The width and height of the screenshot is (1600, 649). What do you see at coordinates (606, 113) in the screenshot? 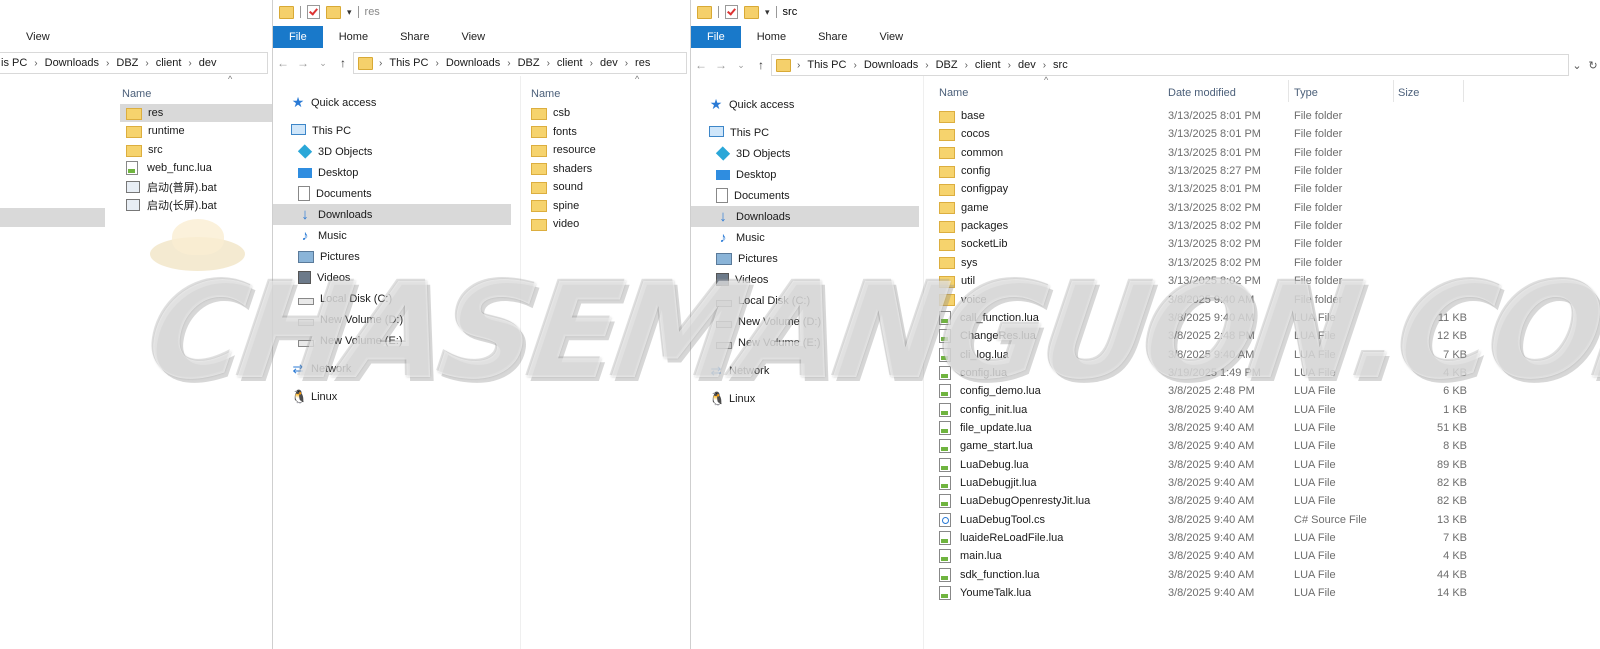
I see `list-item: csb` at bounding box center [606, 113].